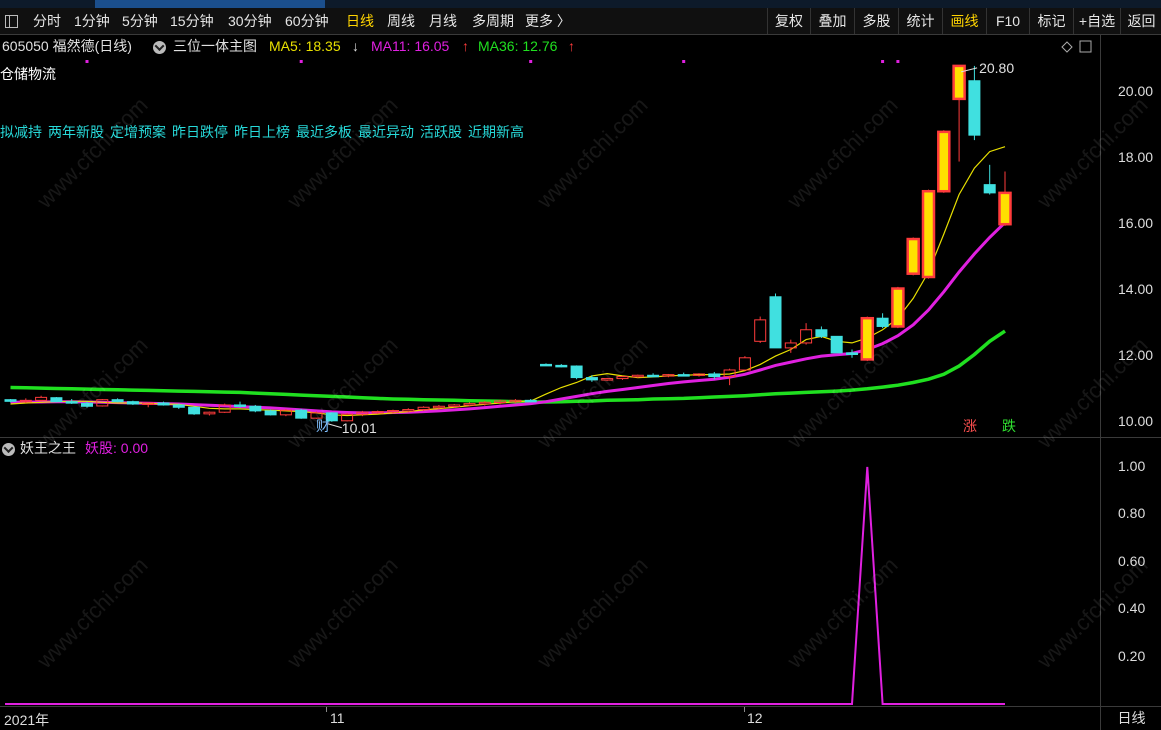  Describe the element at coordinates (1132, 465) in the screenshot. I see `indicator-tick-label: 1.00` at that location.